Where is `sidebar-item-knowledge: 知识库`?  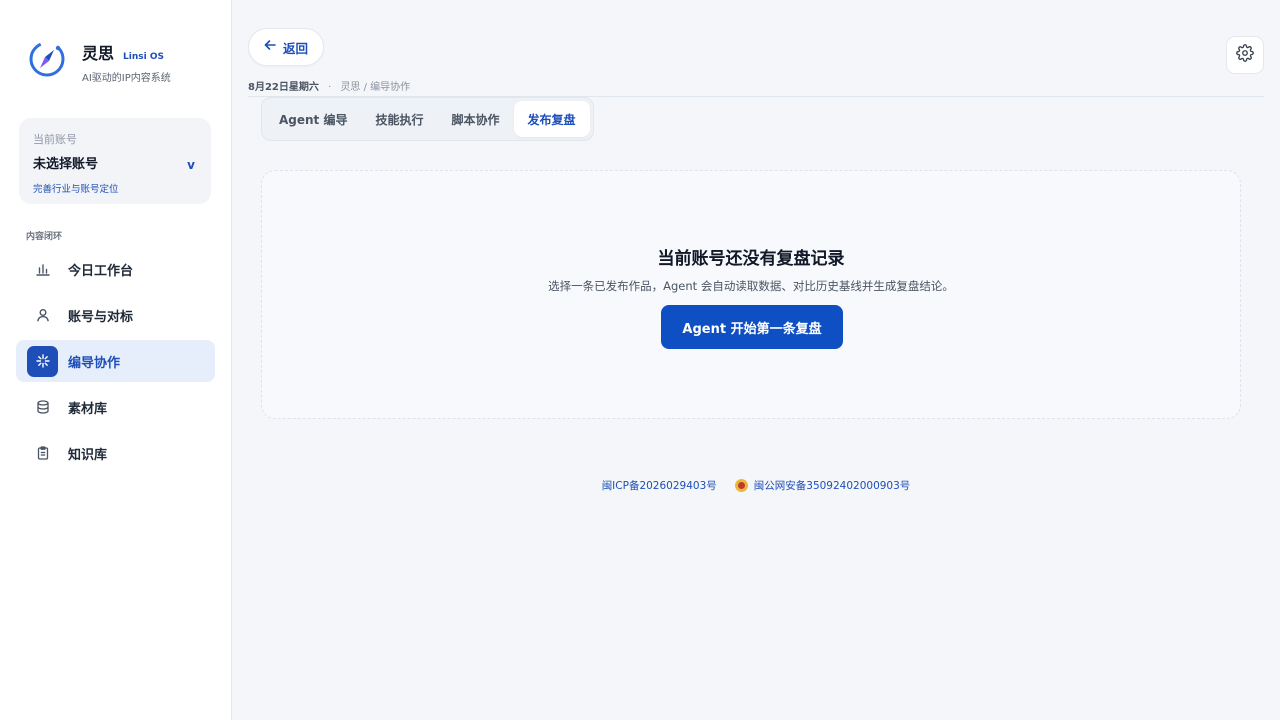
sidebar-item-knowledge: 知识库 is located at coordinates (115, 453).